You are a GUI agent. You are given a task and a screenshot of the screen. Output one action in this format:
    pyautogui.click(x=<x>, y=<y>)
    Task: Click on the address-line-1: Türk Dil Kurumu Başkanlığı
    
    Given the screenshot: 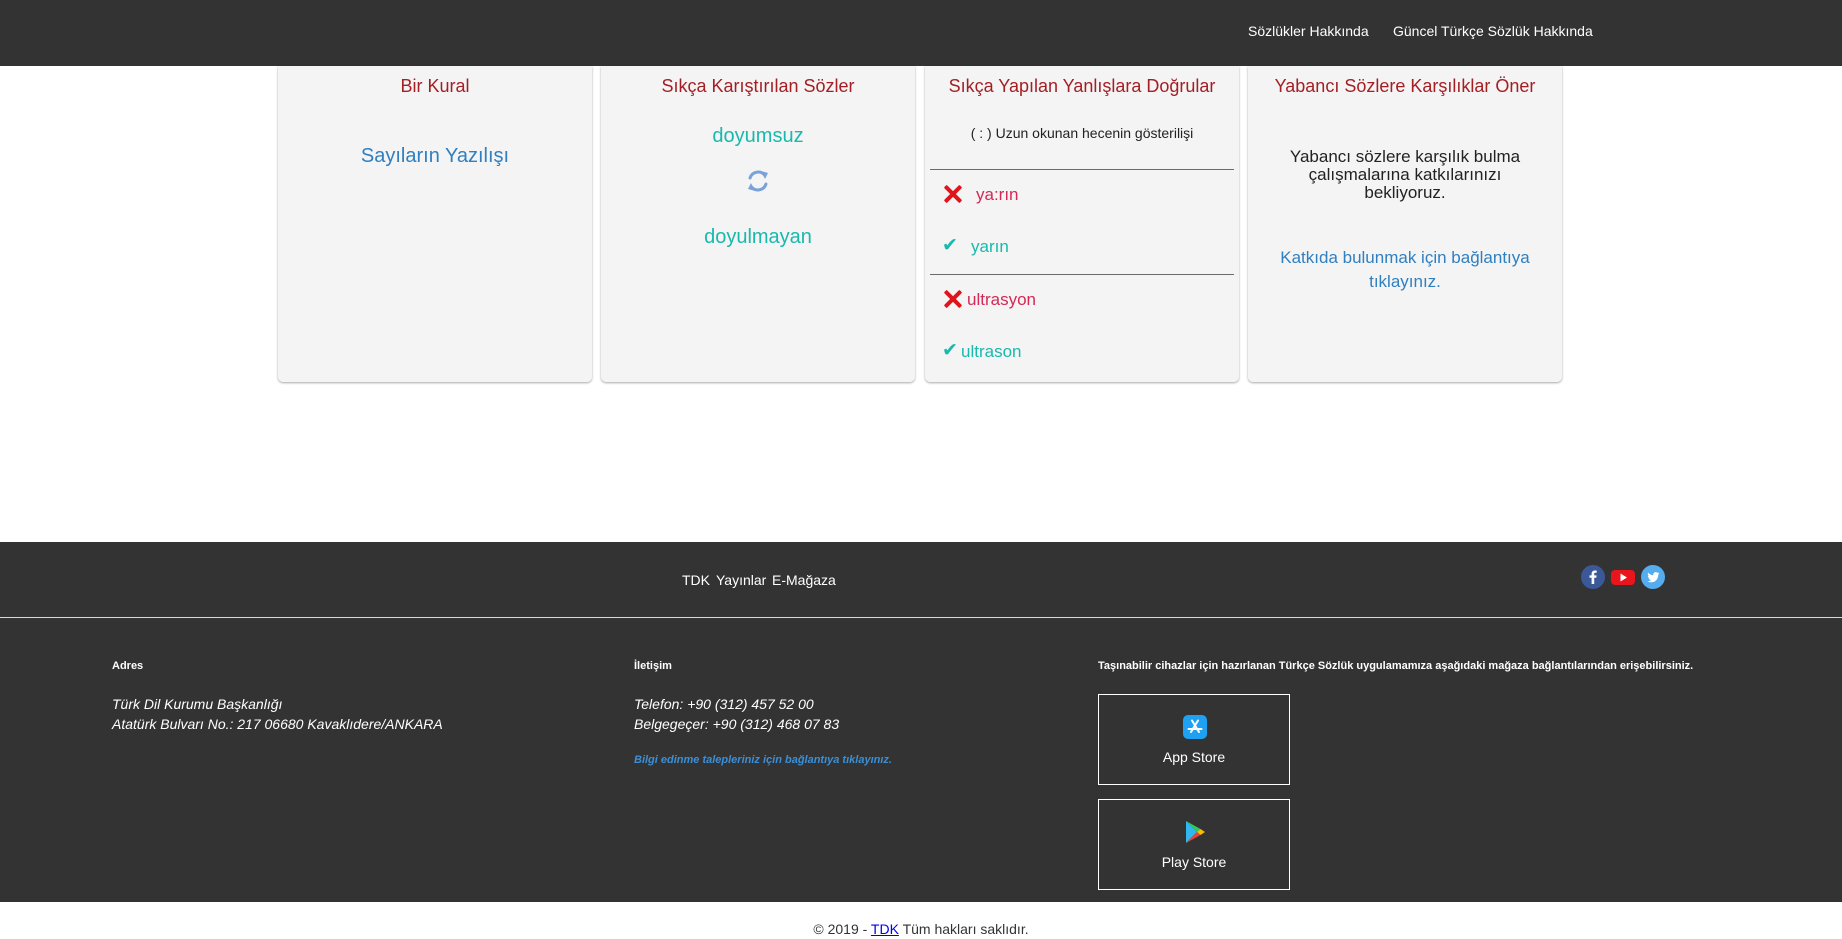 What is the action you would take?
    pyautogui.click(x=197, y=704)
    